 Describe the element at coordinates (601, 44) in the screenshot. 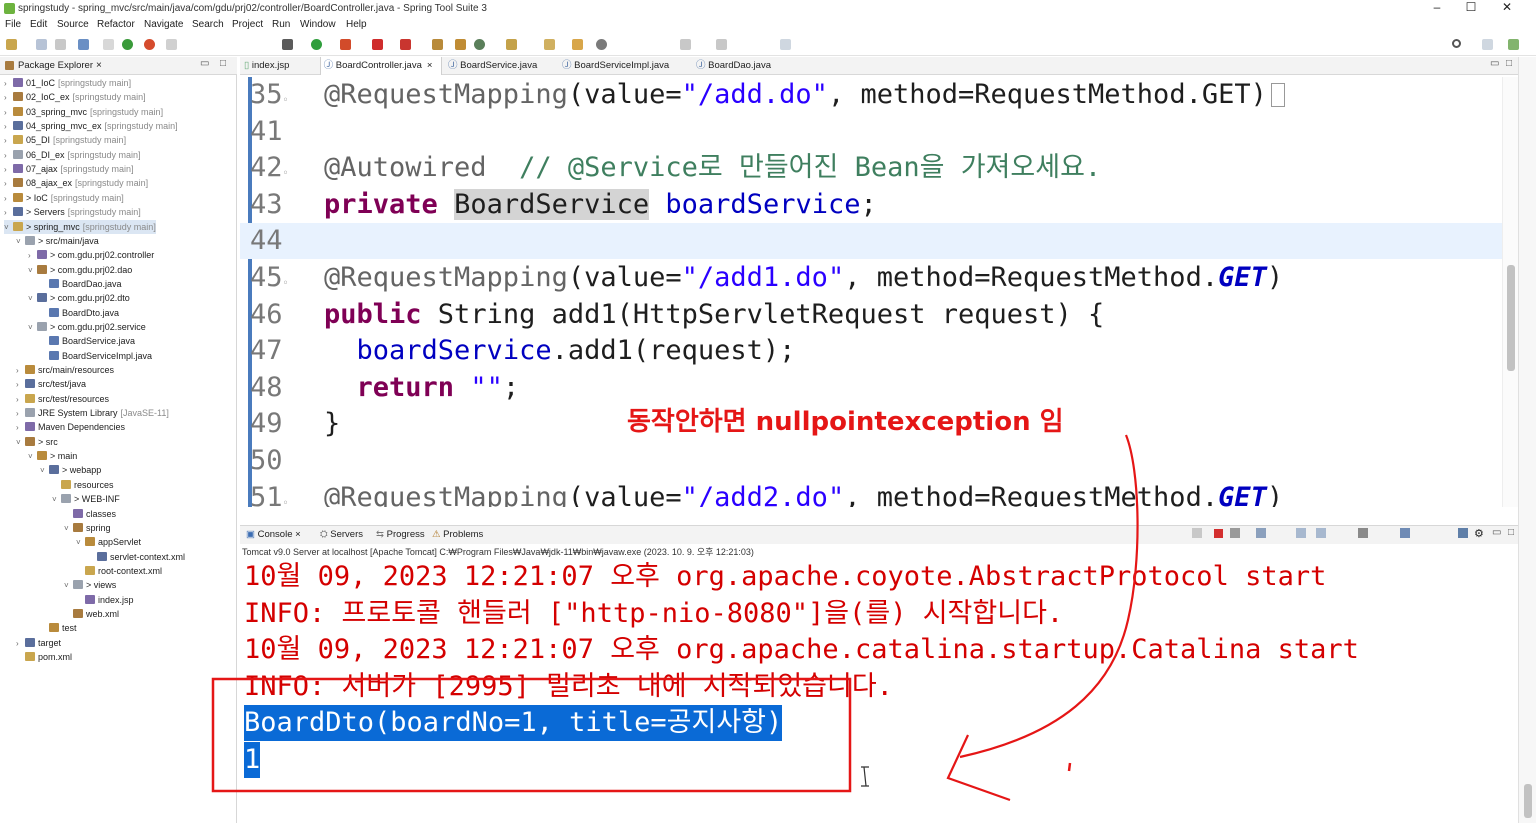

I see `globe-icon` at that location.